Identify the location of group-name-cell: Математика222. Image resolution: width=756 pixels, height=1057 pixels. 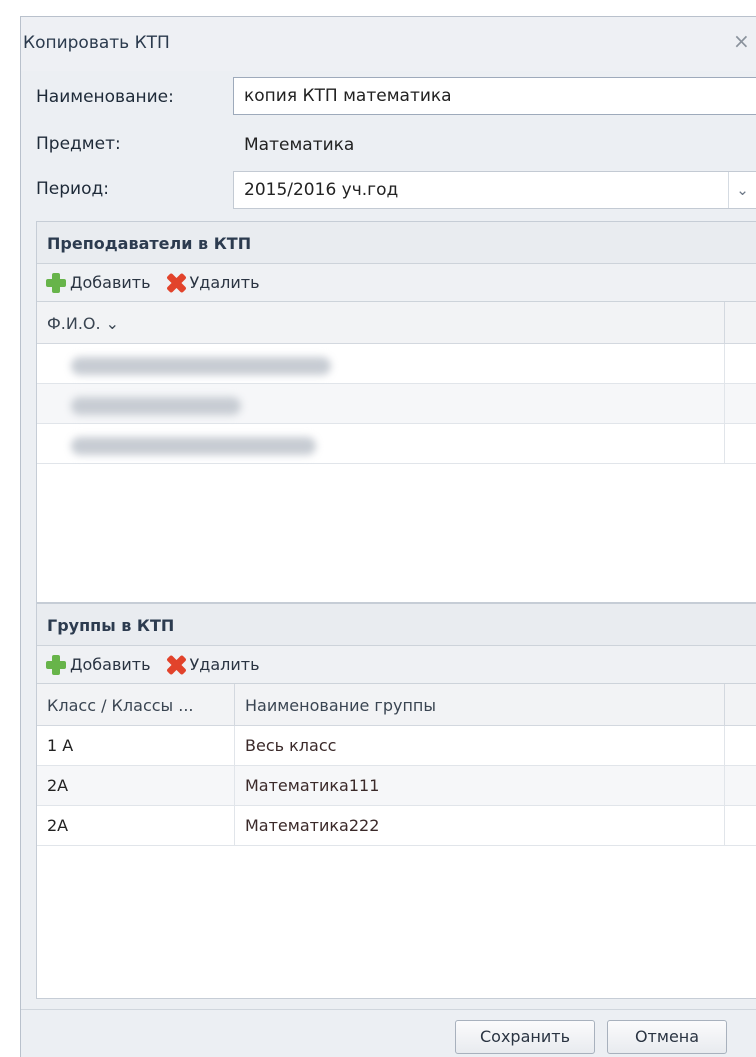
(480, 825).